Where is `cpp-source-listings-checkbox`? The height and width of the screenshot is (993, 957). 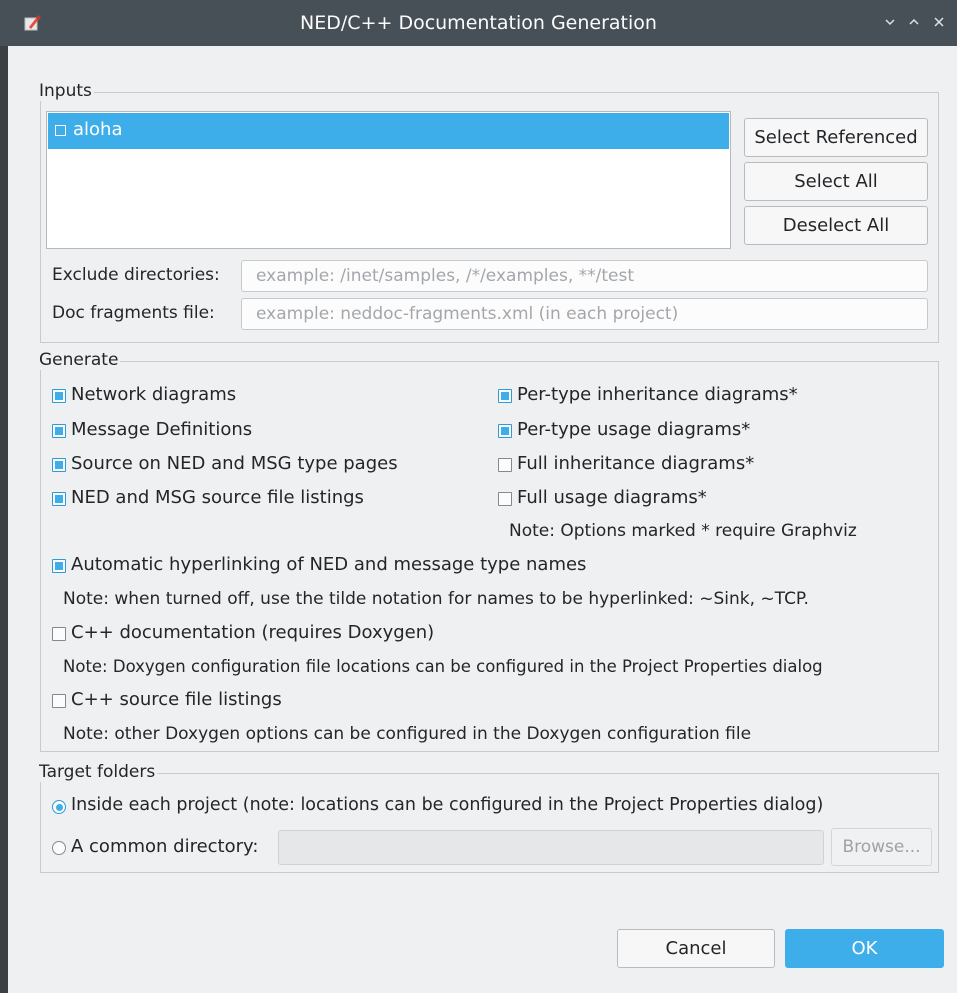 cpp-source-listings-checkbox is located at coordinates (59, 701).